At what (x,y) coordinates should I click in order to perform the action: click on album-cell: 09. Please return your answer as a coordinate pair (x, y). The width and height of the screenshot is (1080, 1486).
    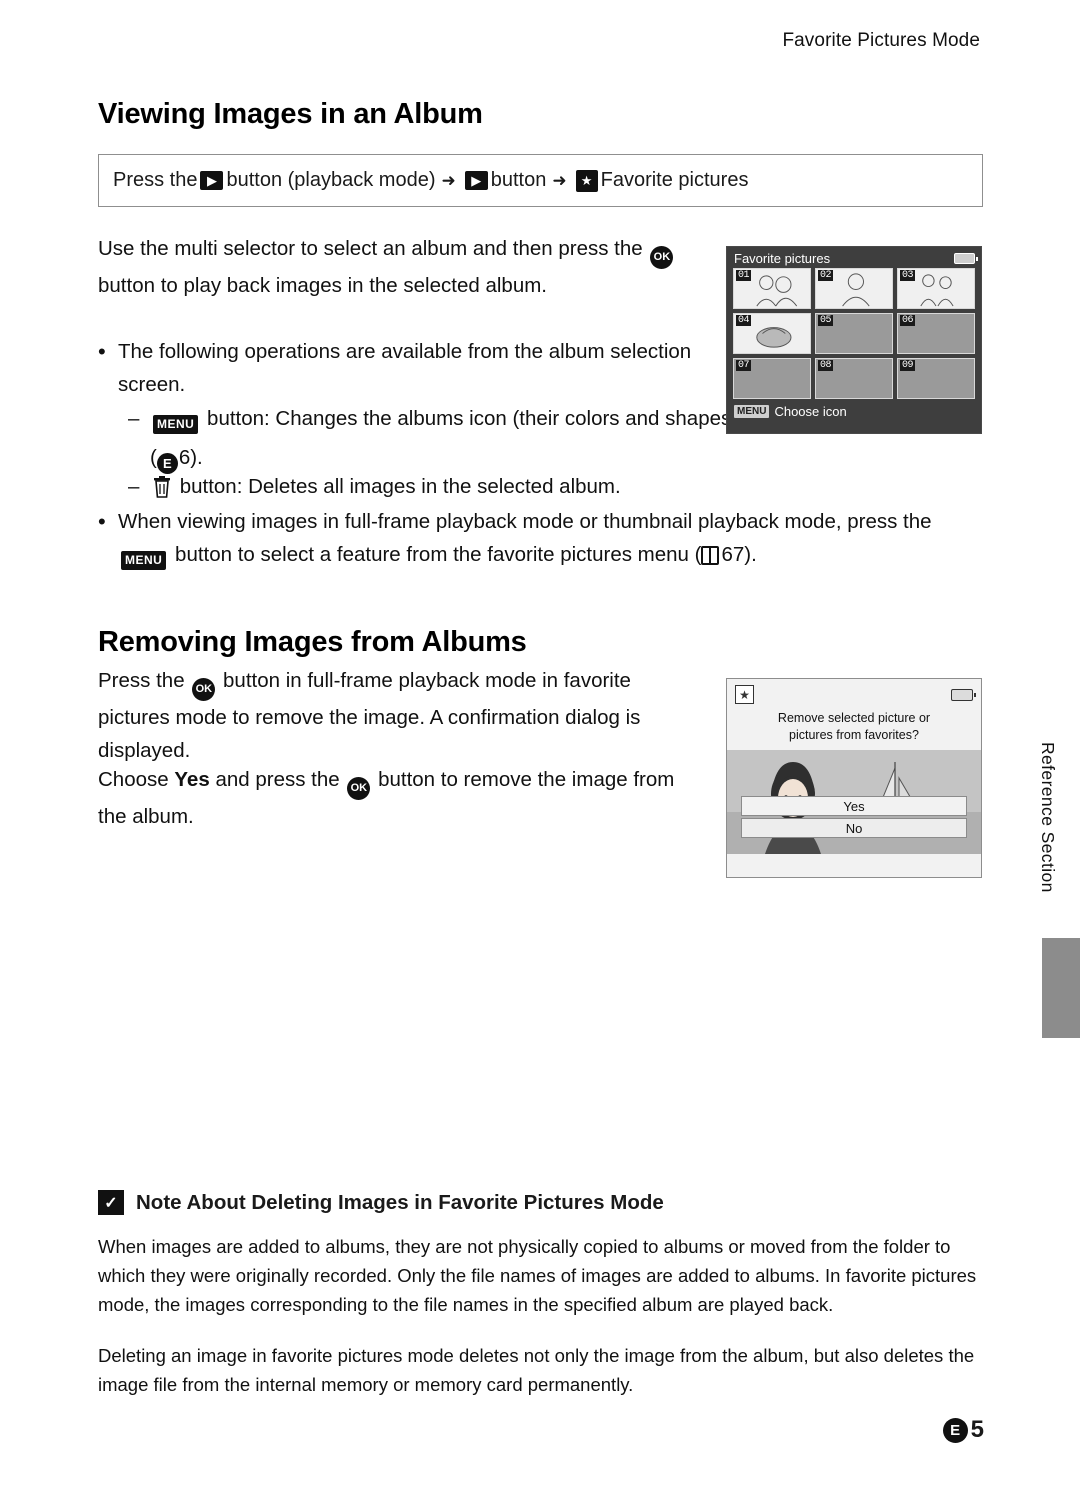
    Looking at the image, I should click on (936, 378).